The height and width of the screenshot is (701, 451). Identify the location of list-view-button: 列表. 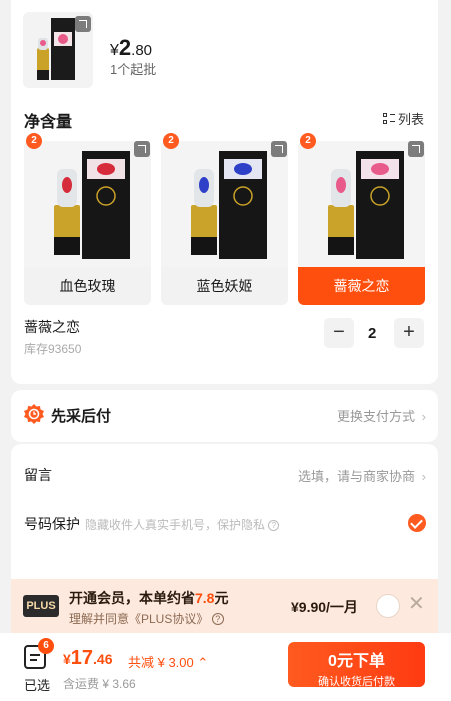
(403, 118).